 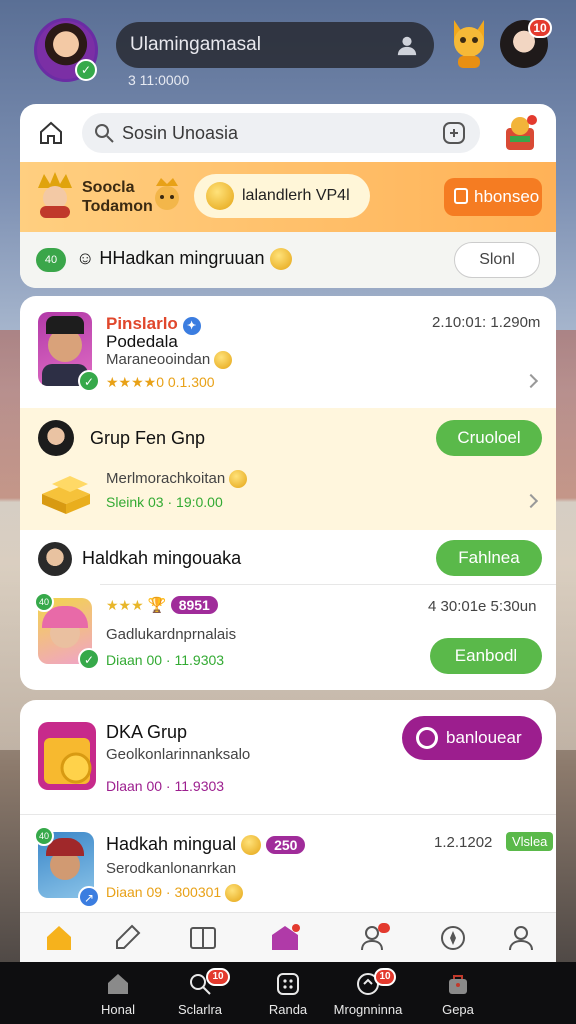 What do you see at coordinates (427, 738) in the screenshot?
I see `circle-icon` at bounding box center [427, 738].